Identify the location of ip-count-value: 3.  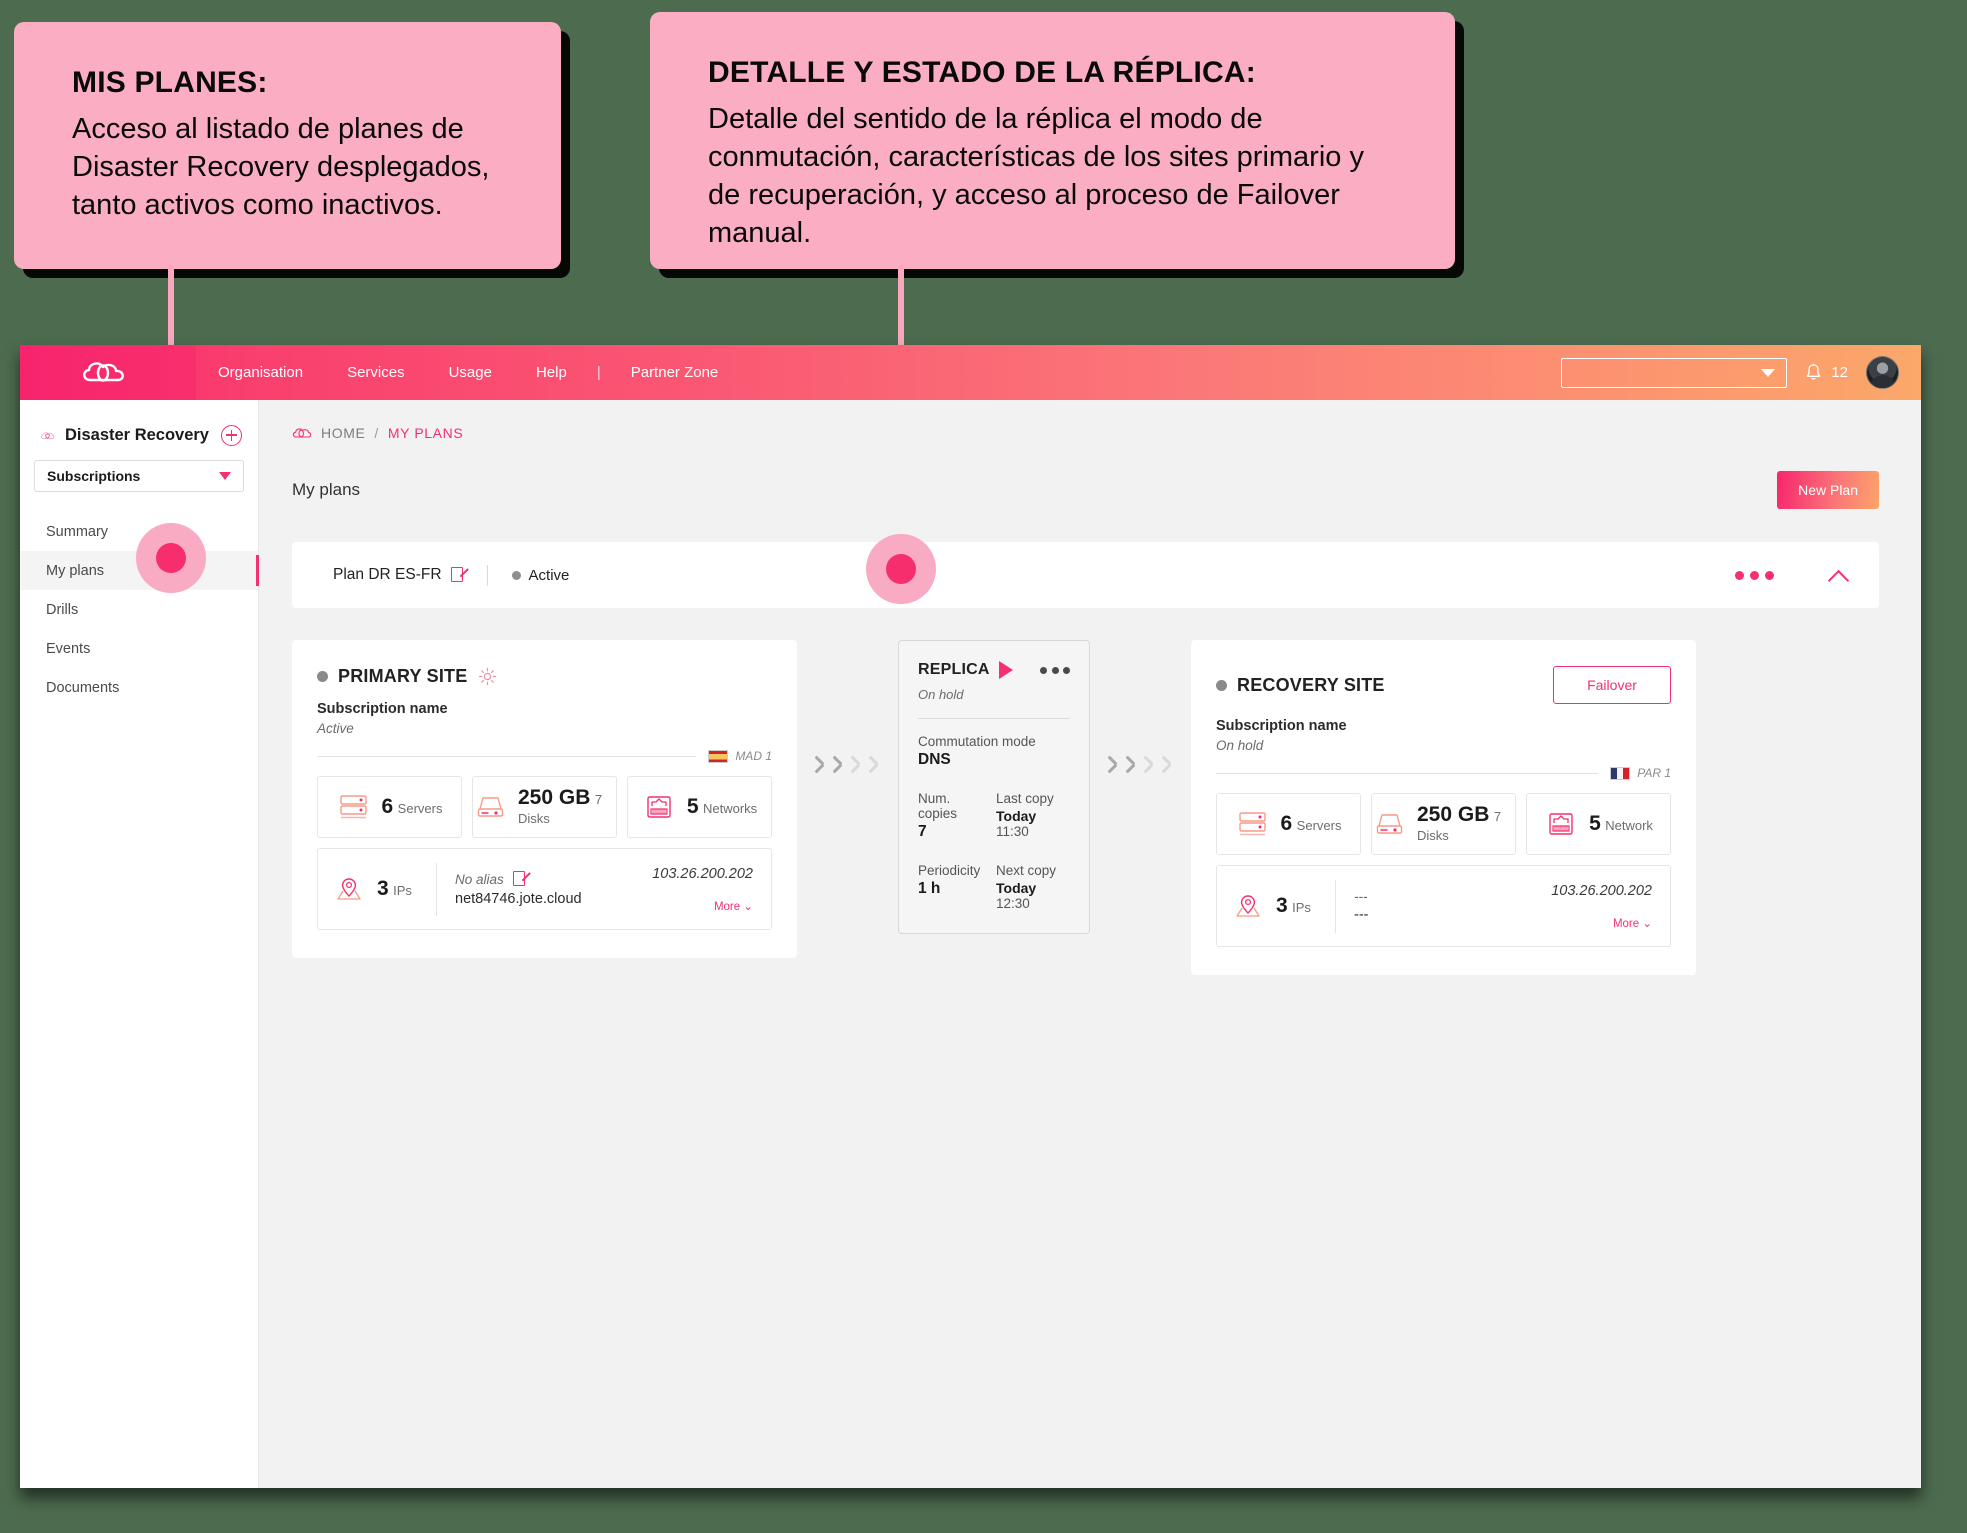
(1282, 906).